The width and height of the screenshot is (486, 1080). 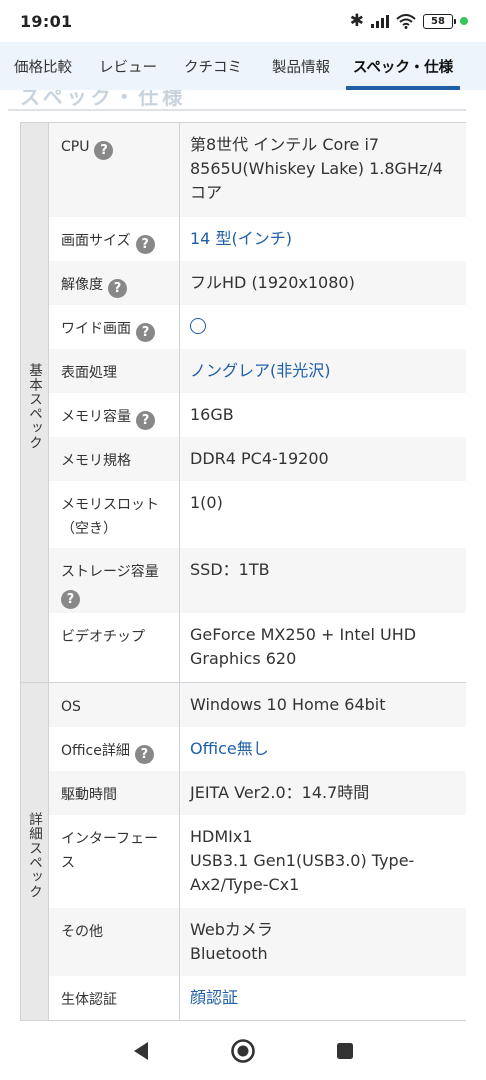 I want to click on spec-label: インターフェース, so click(x=114, y=861).